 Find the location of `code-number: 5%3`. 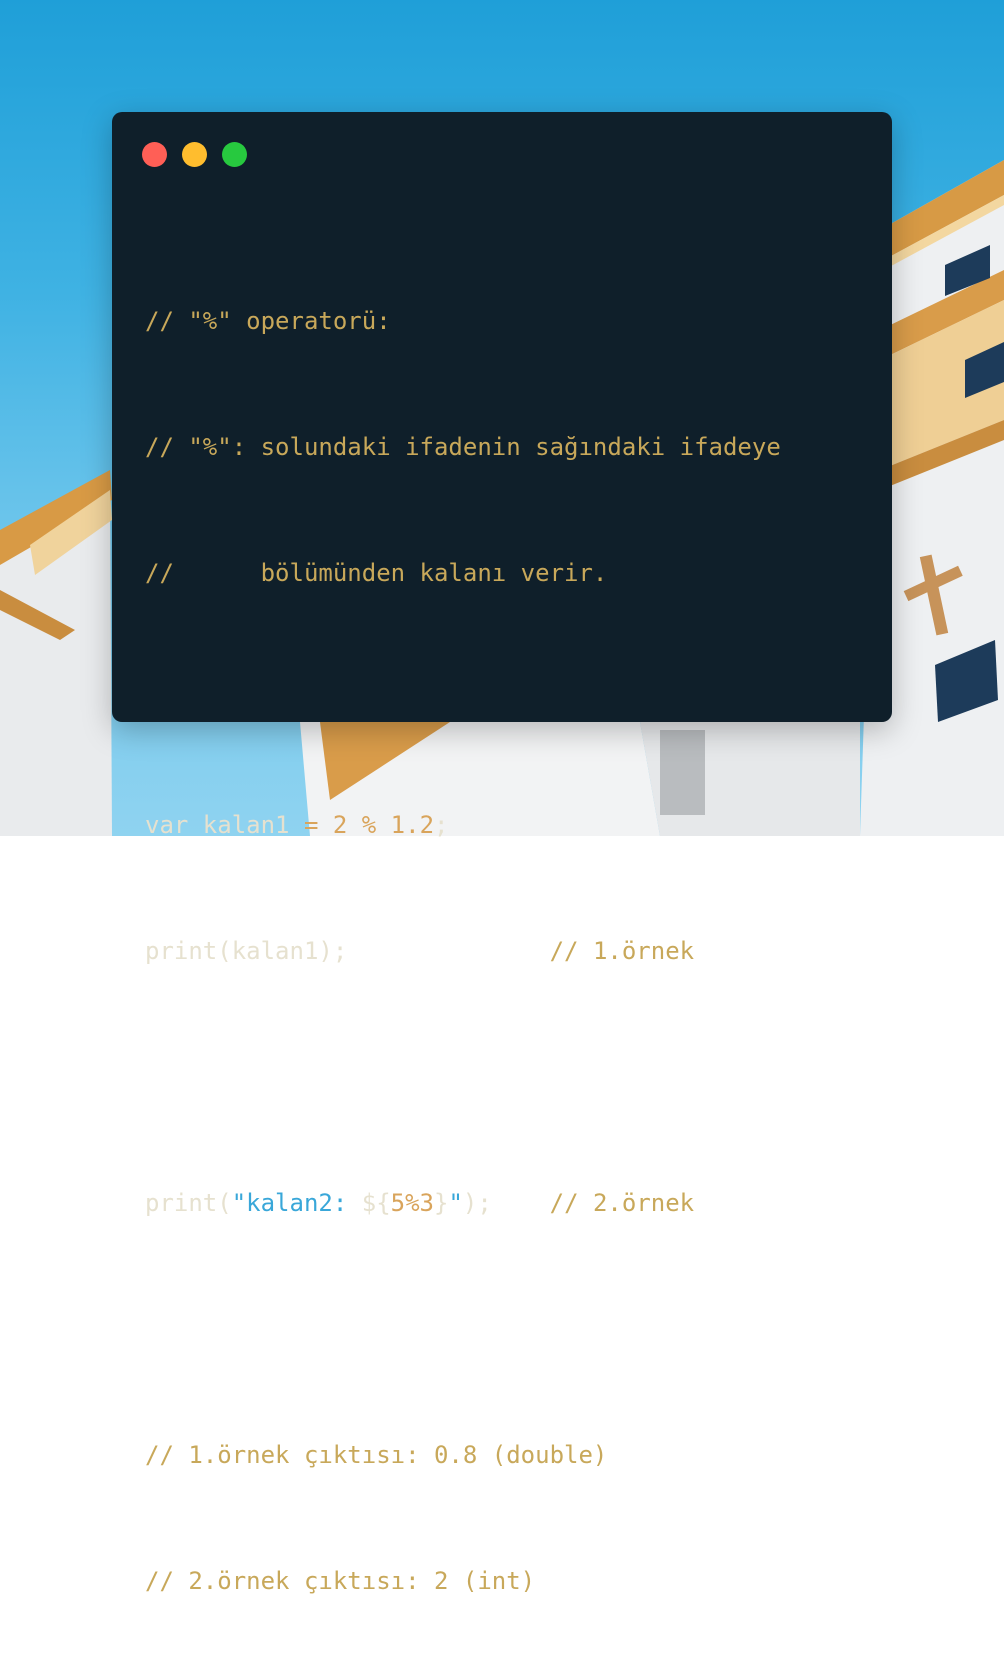

code-number: 5%3 is located at coordinates (412, 1203).